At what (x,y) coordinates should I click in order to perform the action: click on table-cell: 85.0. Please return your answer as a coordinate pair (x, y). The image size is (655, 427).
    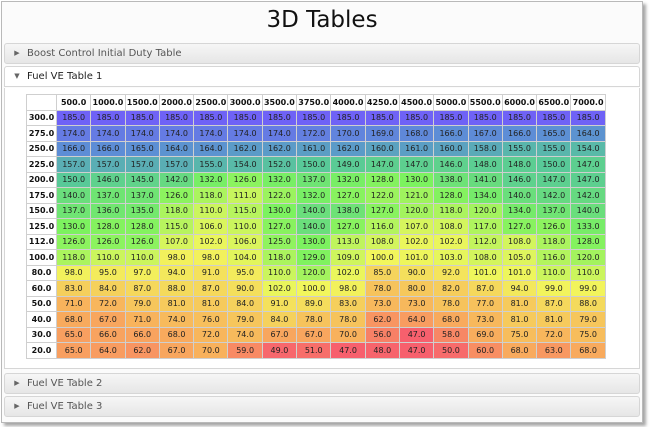
    Looking at the image, I should click on (382, 272).